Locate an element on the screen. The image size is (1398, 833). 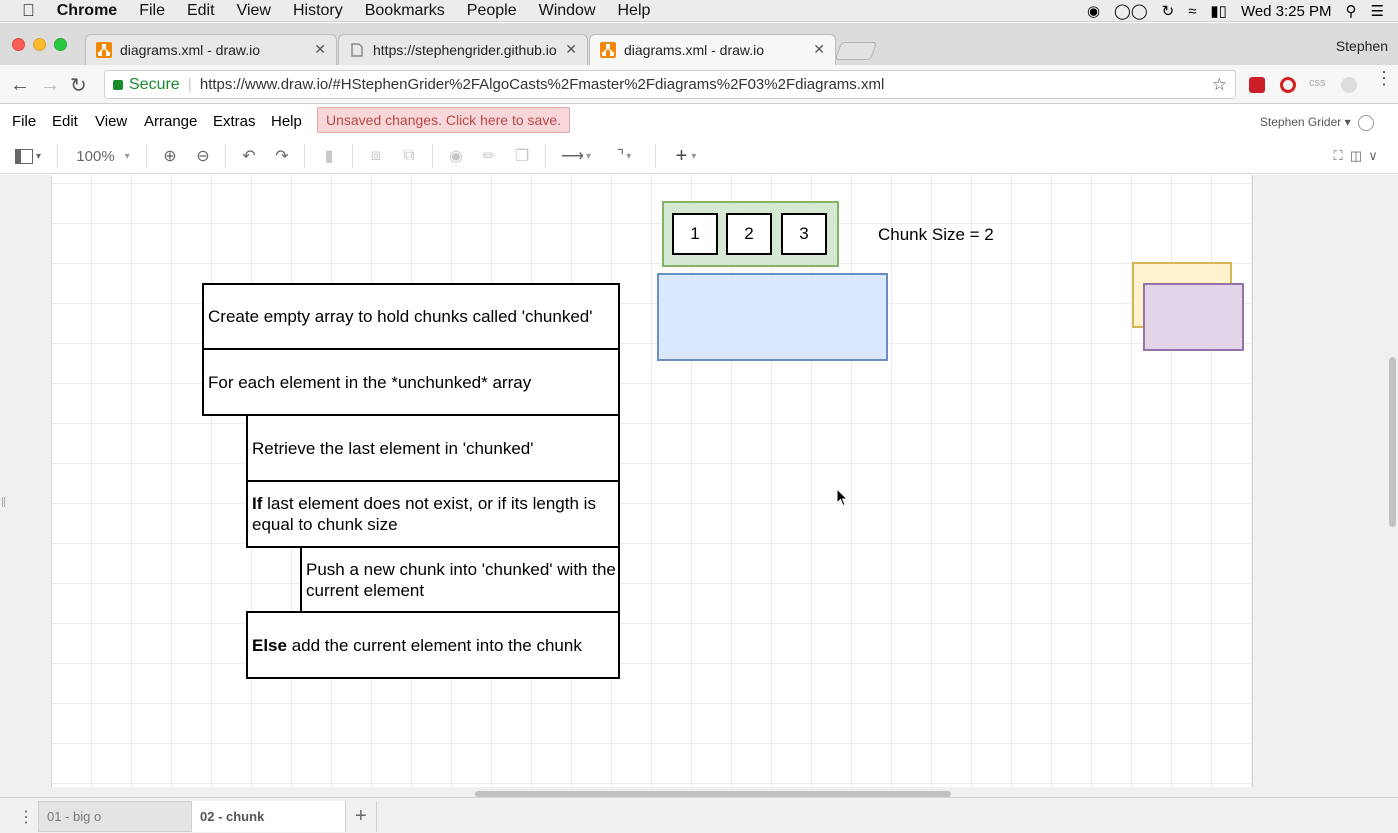
browser-tab-3: diagrams.xml - draw.io ✕ is located at coordinates (712, 49).